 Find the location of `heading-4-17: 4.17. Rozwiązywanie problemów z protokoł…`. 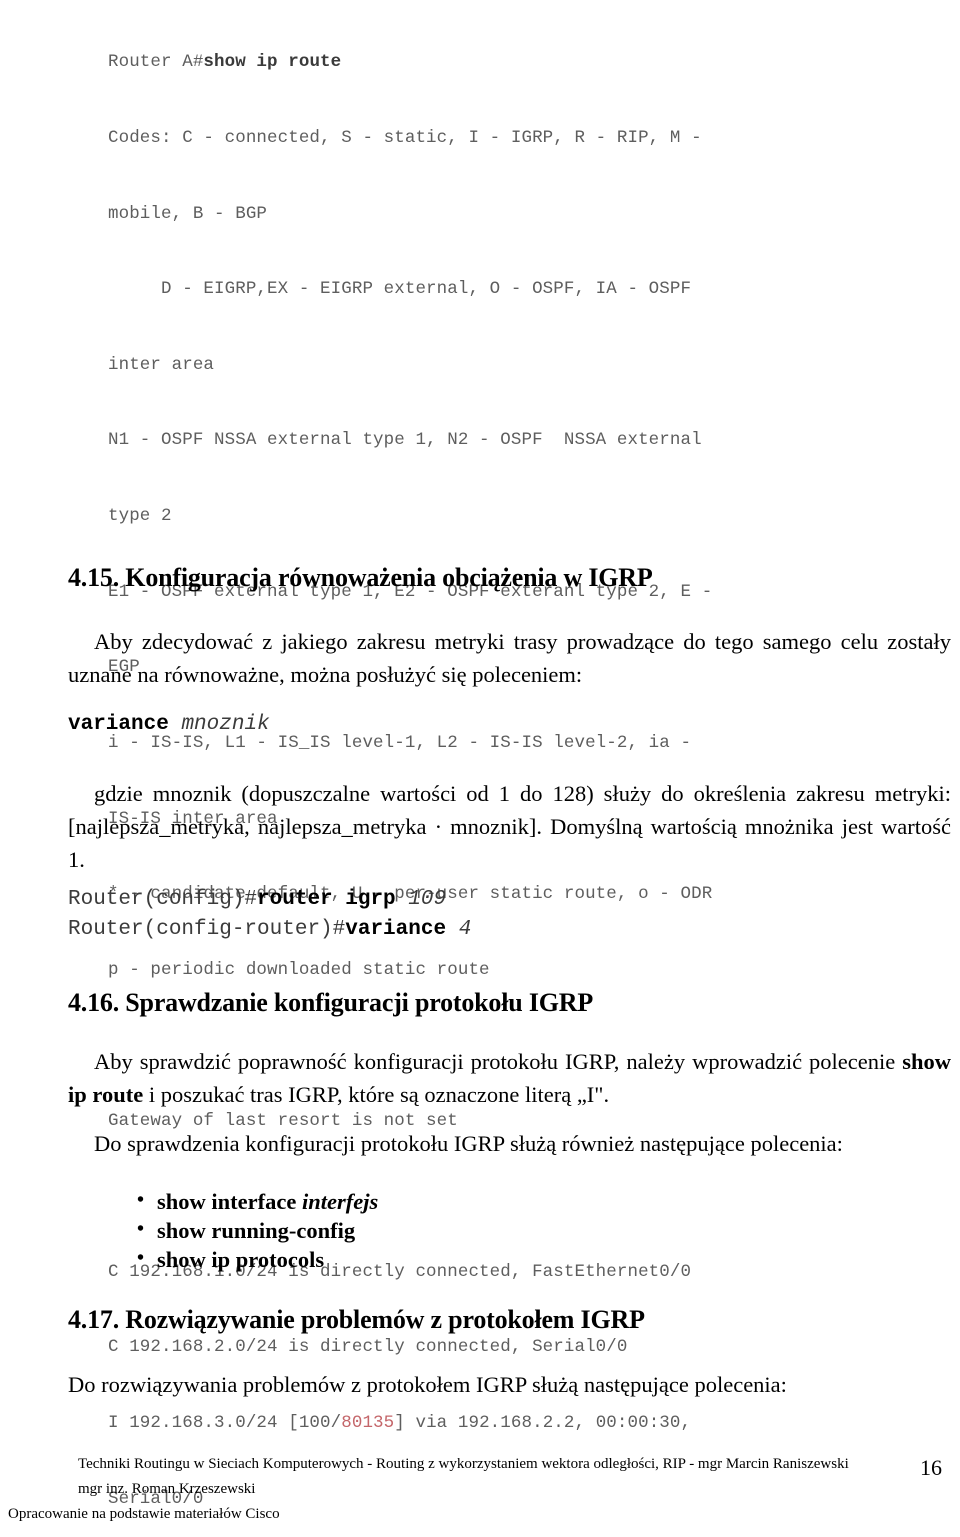

heading-4-17: 4.17. Rozwiązywanie problemów z protokoł… is located at coordinates (356, 1319).